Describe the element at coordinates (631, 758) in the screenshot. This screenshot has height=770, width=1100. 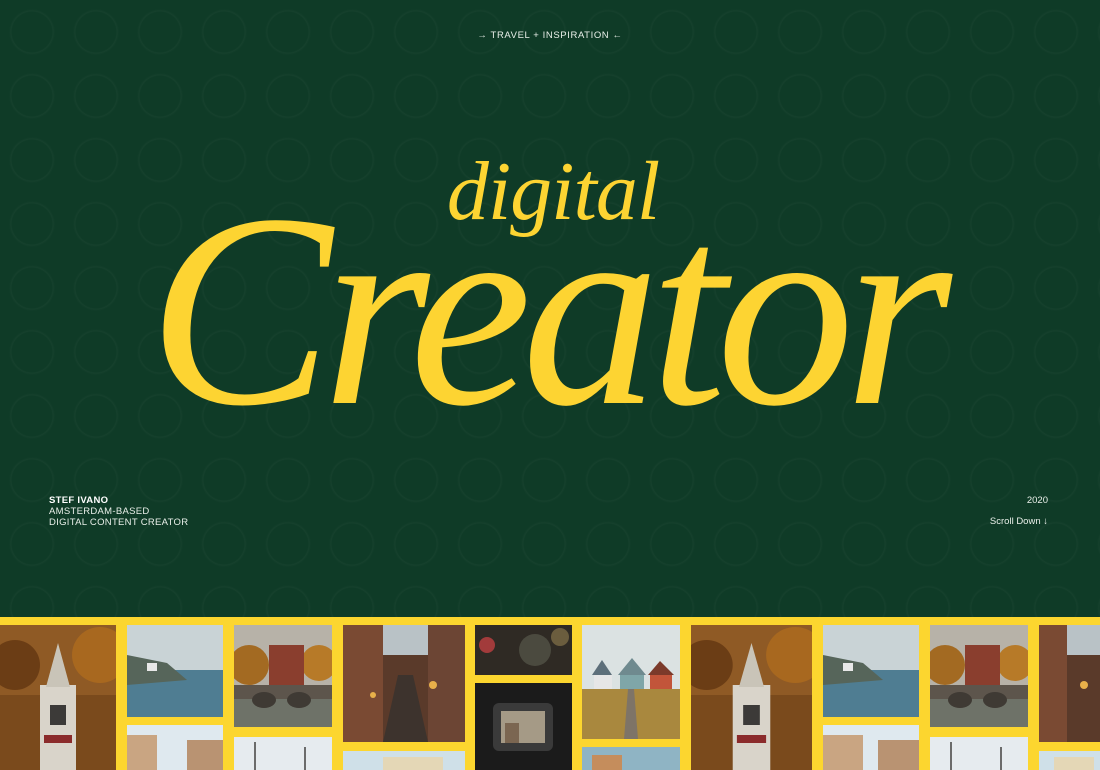
I see `harbor-photo` at that location.